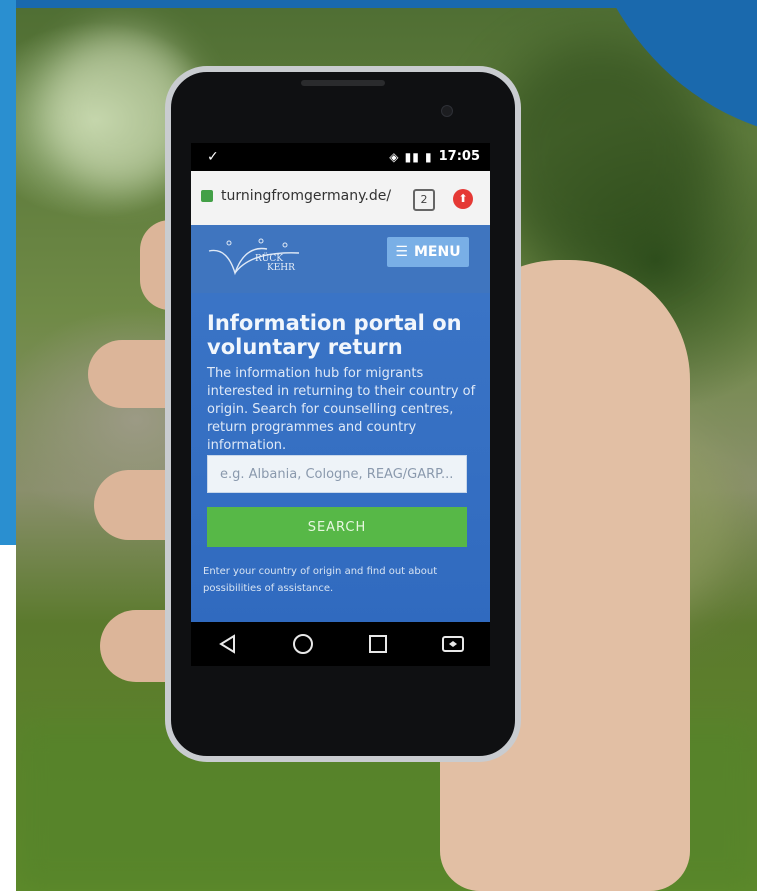  What do you see at coordinates (337, 527) in the screenshot?
I see `search-button: SEARCH` at bounding box center [337, 527].